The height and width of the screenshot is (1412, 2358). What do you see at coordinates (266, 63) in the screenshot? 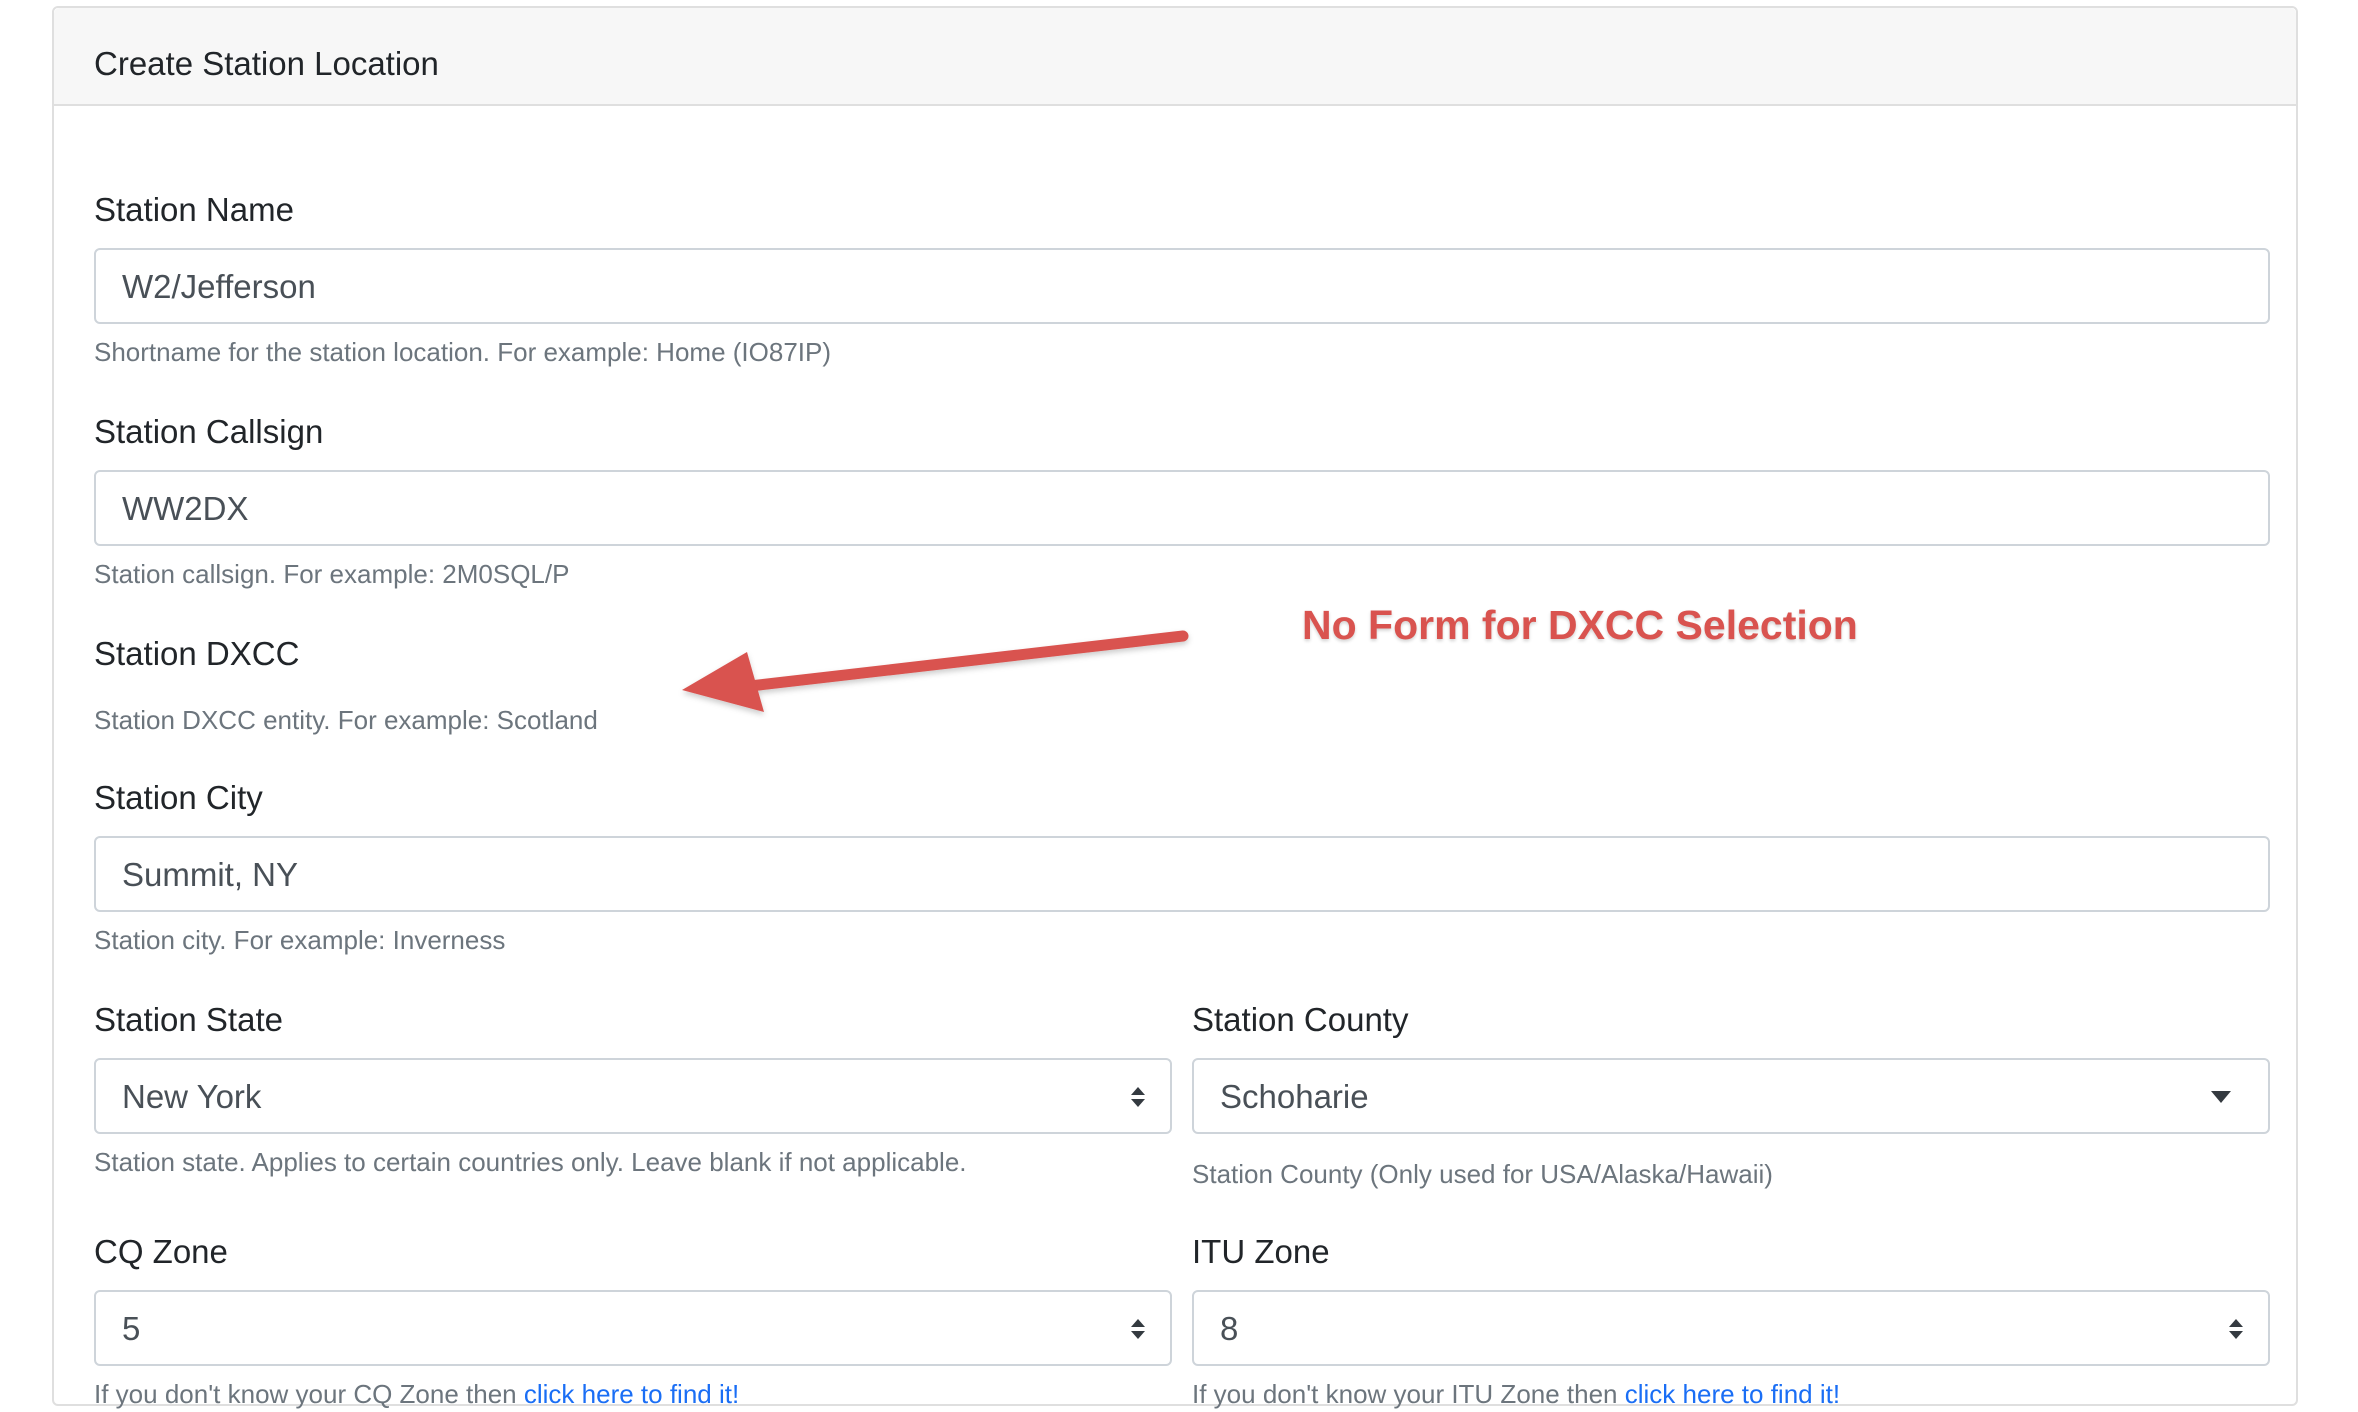
I see `card-title: Create Station Location` at bounding box center [266, 63].